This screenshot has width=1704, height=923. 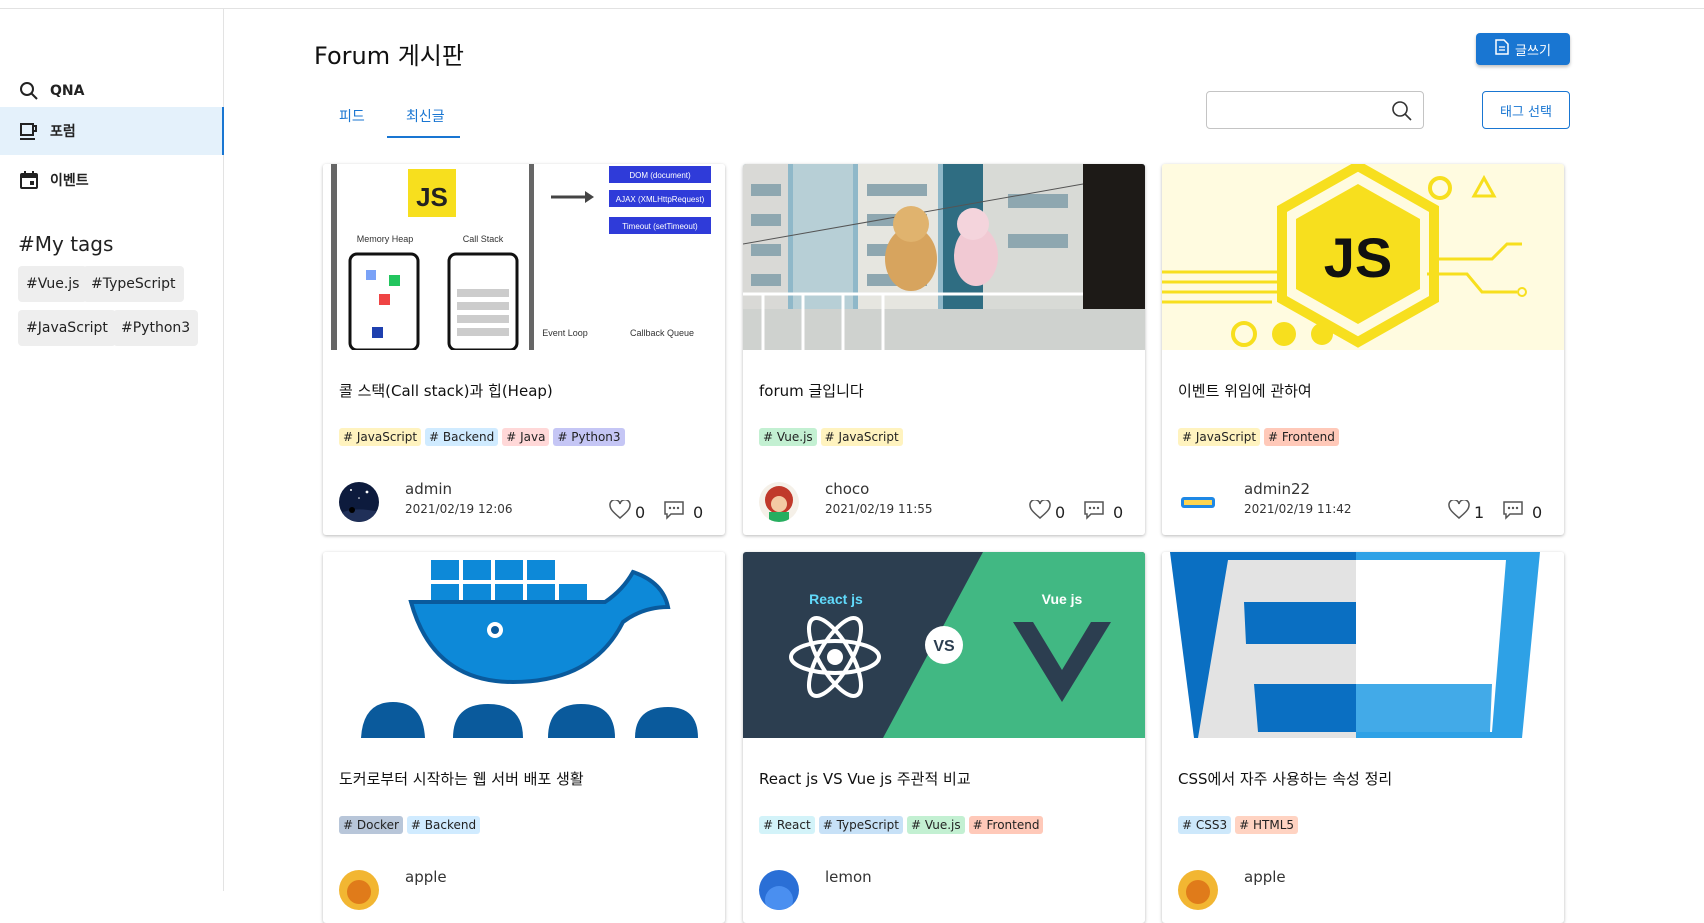 I want to click on tag-select-button: 태그 선택, so click(x=1526, y=110).